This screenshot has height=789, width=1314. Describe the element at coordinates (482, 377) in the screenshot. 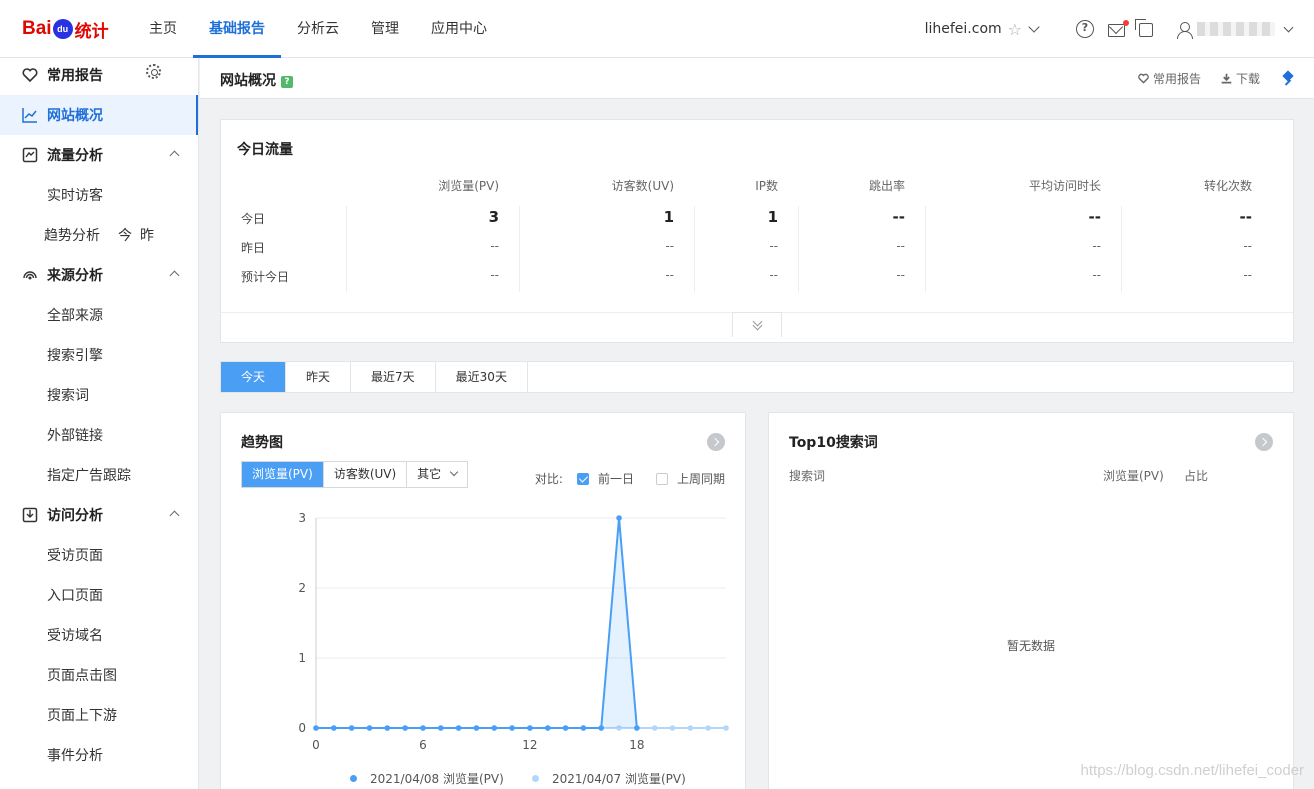

I see `tab-last-30-days: 最近30天` at that location.